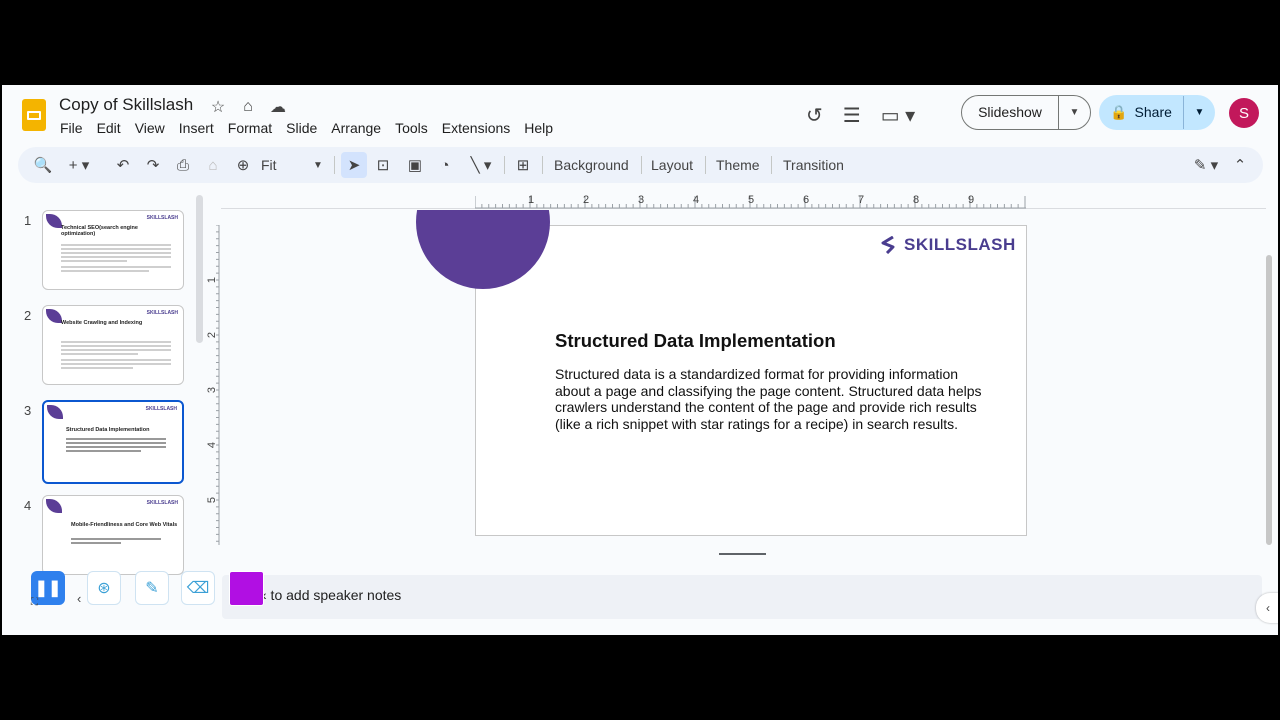  Describe the element at coordinates (126, 105) in the screenshot. I see `document-title: Copy of Skillslash` at that location.